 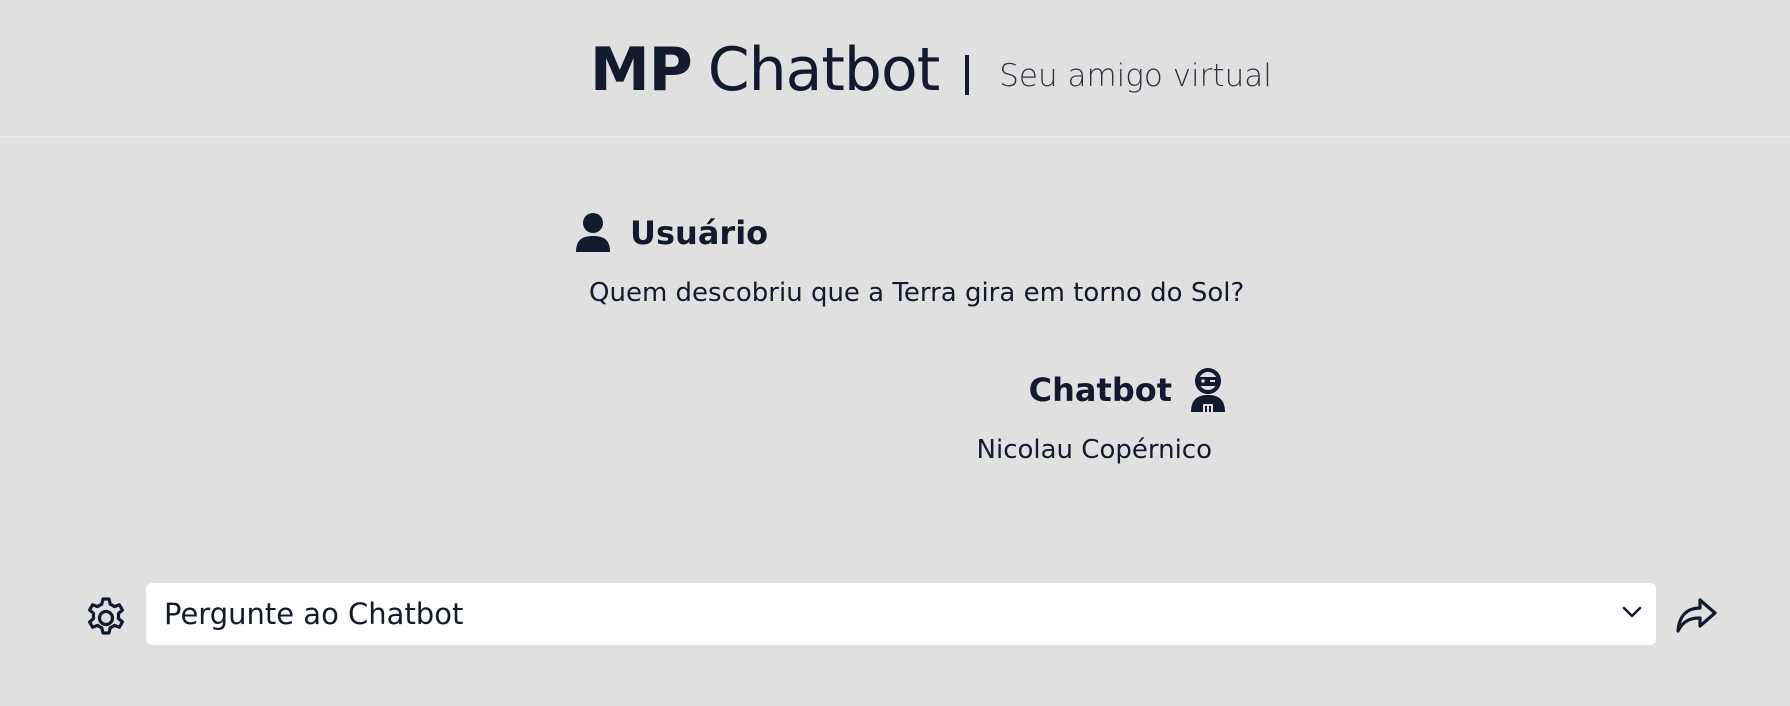 I want to click on page-title: MP Chatbot Seu amigo virtual, so click(x=931, y=70).